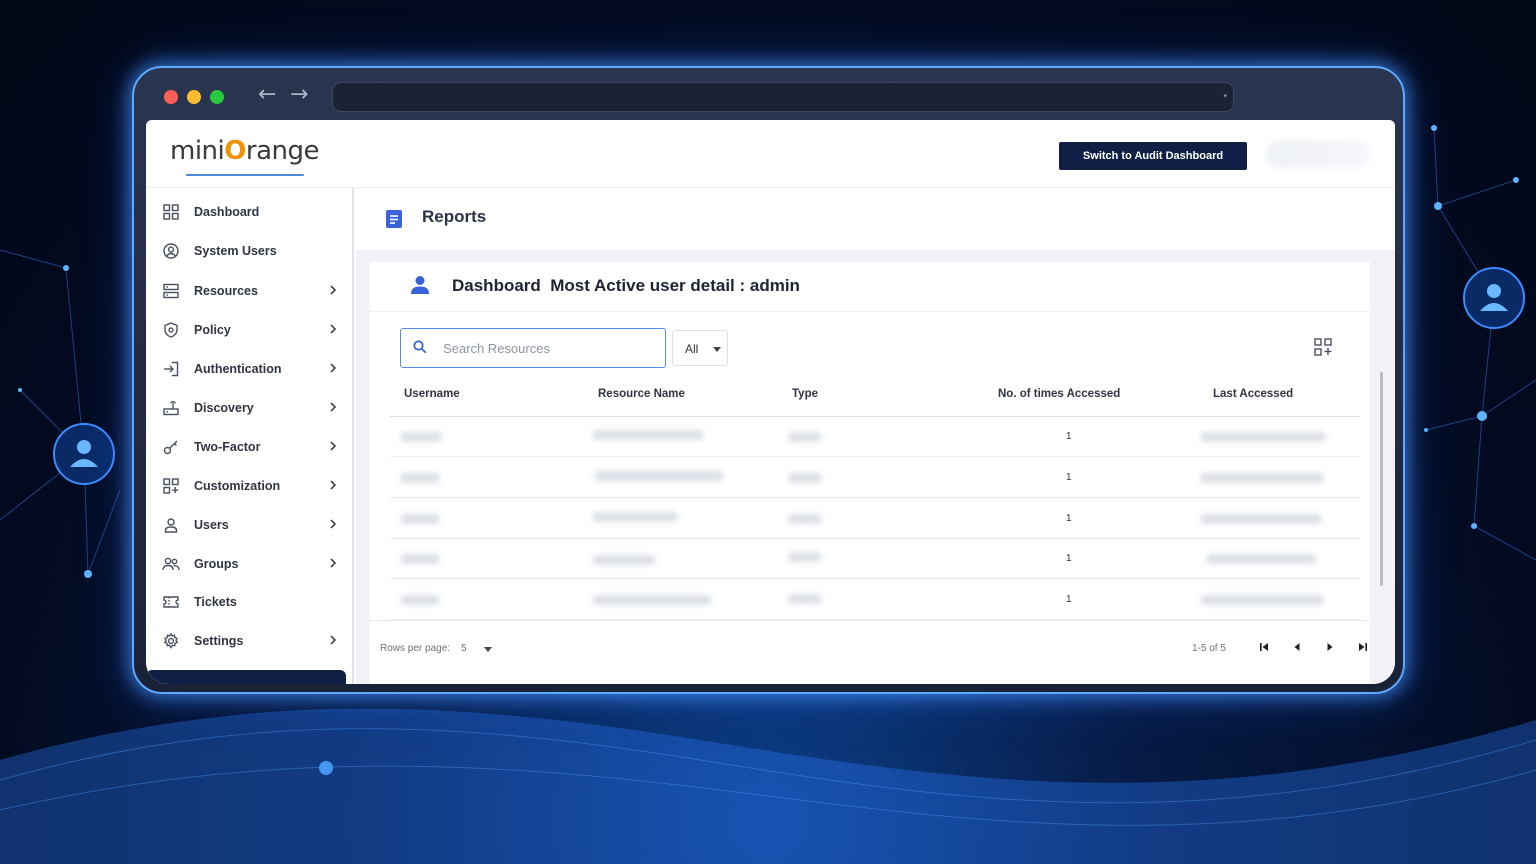 Image resolution: width=1536 pixels, height=864 pixels. Describe the element at coordinates (171, 330) in the screenshot. I see `shield-icon` at that location.